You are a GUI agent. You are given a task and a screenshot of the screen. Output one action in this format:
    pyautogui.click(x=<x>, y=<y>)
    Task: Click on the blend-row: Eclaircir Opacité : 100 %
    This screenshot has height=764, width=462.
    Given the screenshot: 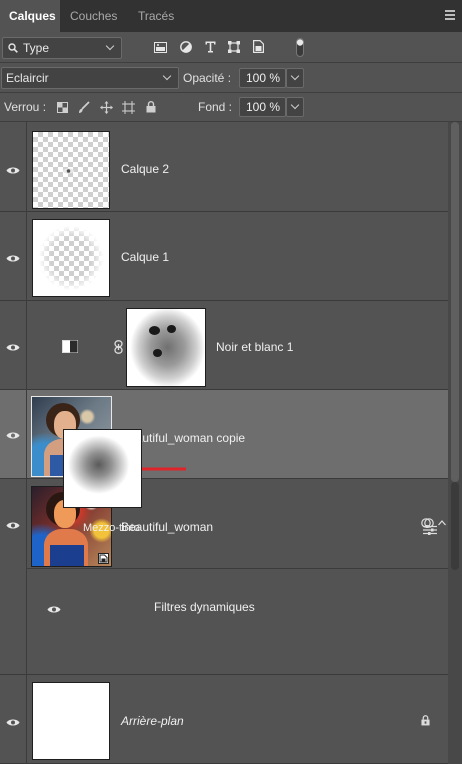 What is the action you would take?
    pyautogui.click(x=231, y=78)
    